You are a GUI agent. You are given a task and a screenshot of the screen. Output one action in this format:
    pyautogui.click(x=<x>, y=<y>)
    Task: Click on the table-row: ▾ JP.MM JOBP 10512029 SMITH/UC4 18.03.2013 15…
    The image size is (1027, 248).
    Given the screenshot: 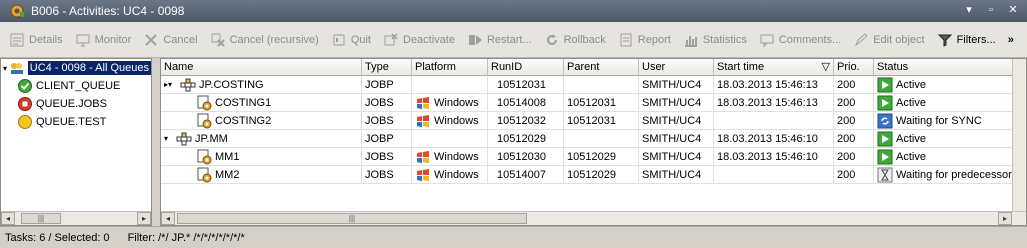 What is the action you would take?
    pyautogui.click(x=587, y=139)
    